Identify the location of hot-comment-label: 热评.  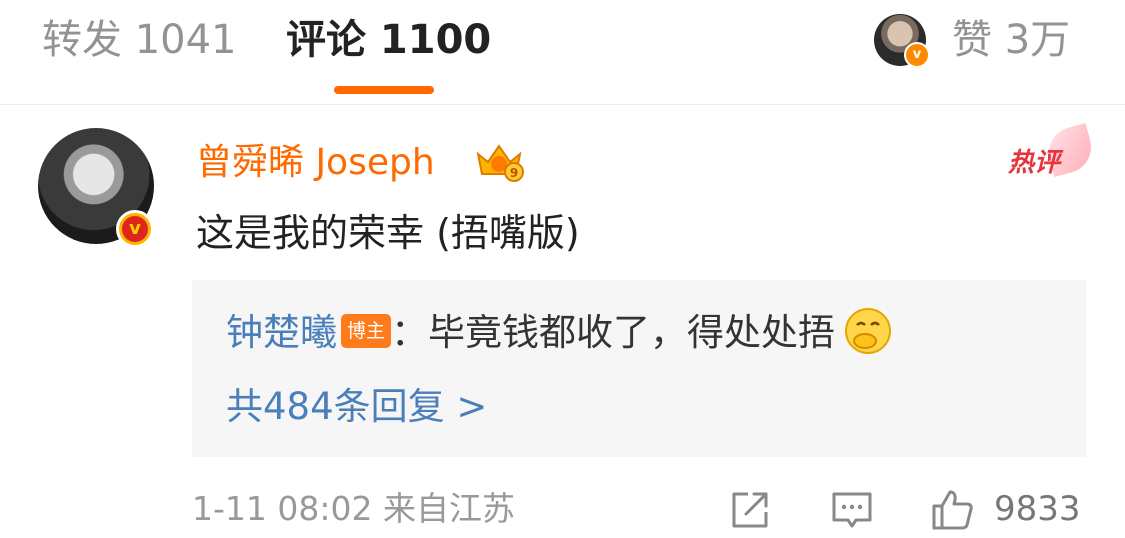
(1034, 163).